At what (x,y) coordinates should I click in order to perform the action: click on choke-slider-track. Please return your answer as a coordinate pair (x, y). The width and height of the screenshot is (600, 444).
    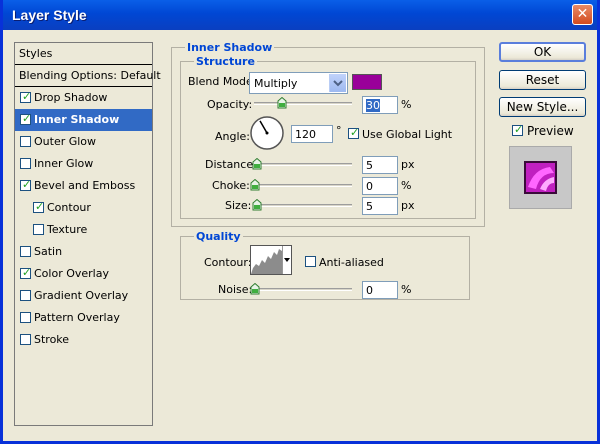
    Looking at the image, I should click on (303, 185).